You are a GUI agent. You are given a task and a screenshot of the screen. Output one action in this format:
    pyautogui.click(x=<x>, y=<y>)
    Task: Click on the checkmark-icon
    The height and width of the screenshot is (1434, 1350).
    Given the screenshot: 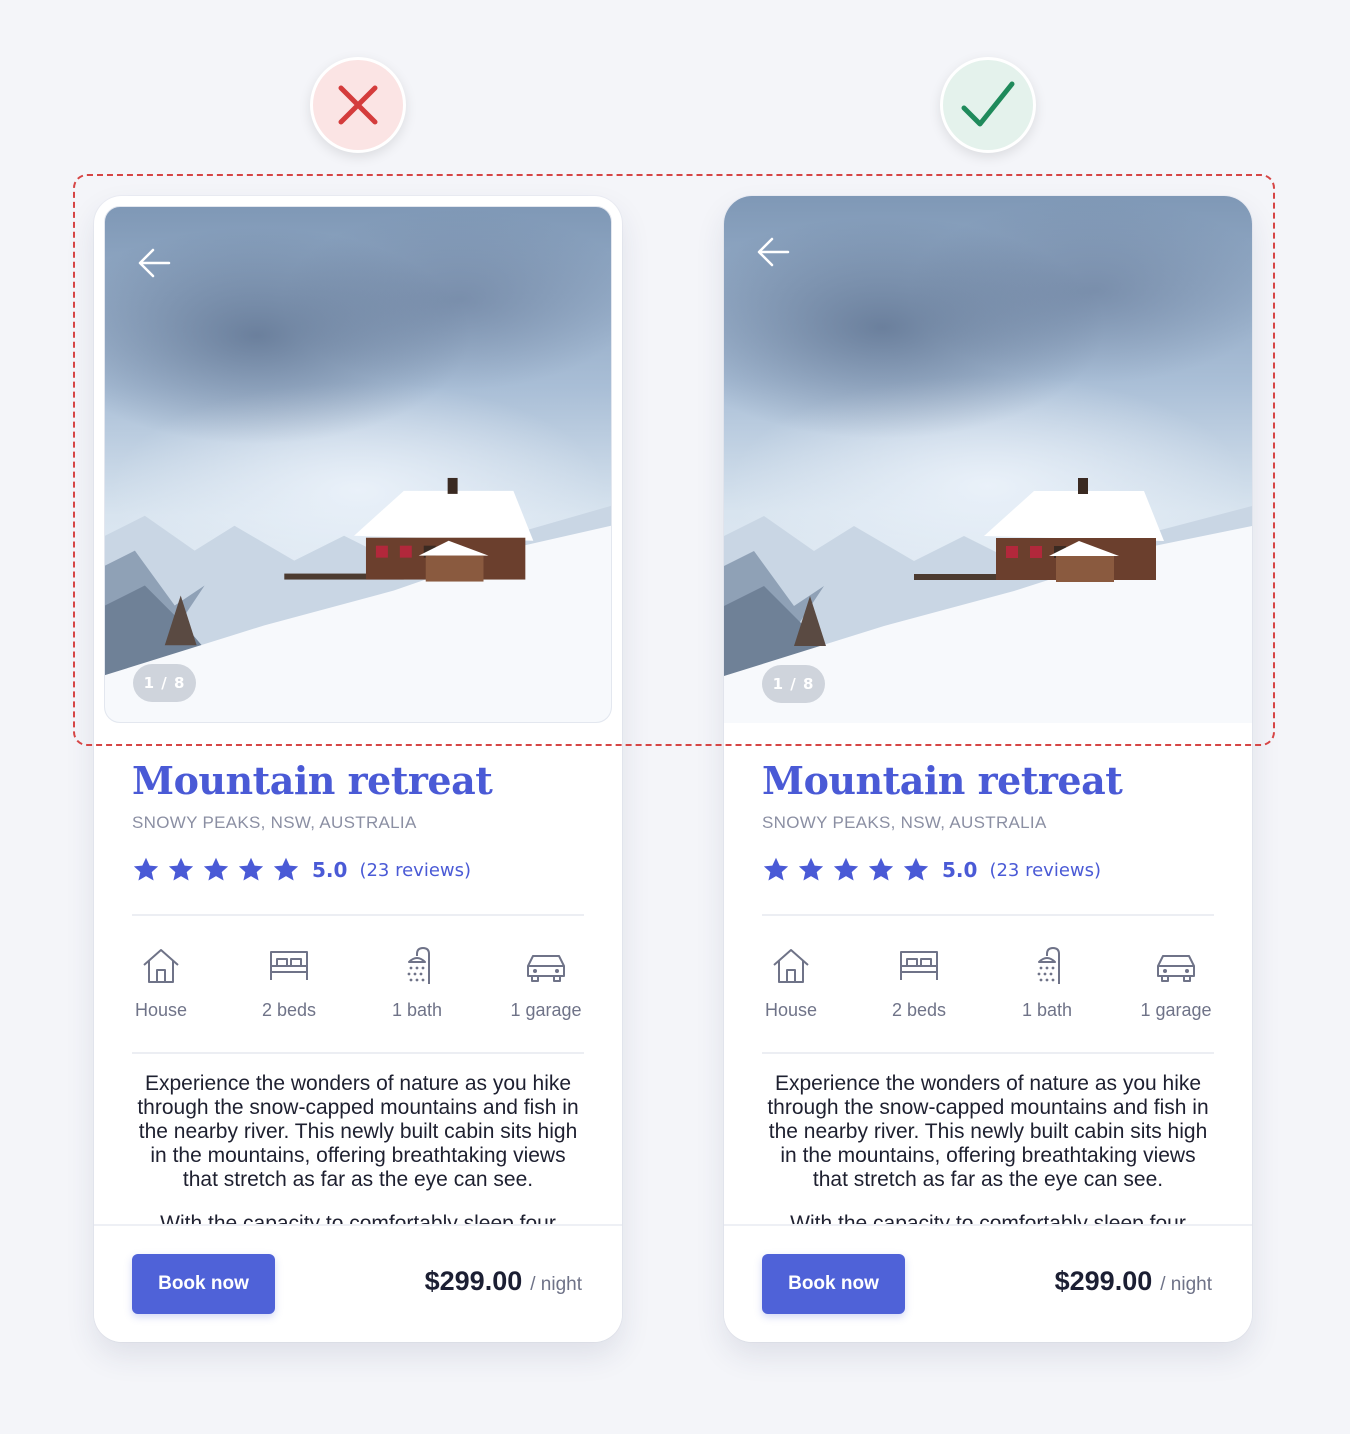 What is the action you would take?
    pyautogui.click(x=988, y=104)
    